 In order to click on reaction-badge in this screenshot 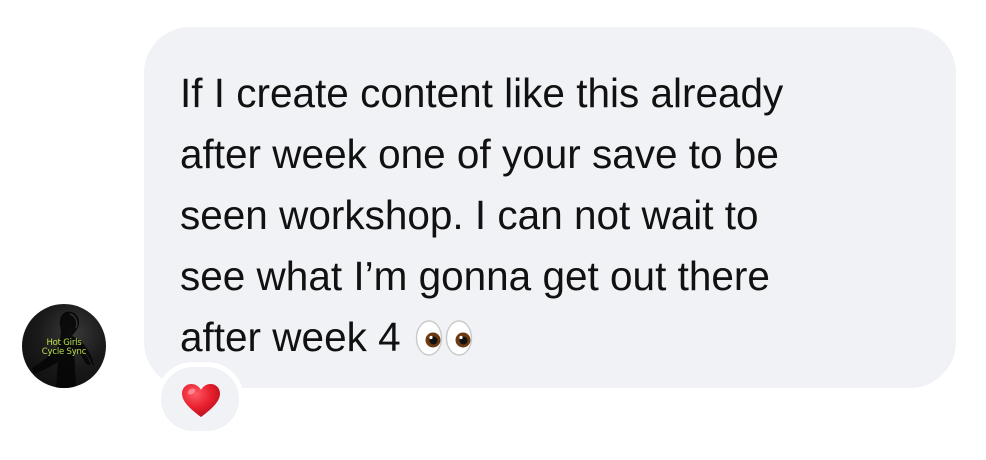, I will do `click(200, 399)`.